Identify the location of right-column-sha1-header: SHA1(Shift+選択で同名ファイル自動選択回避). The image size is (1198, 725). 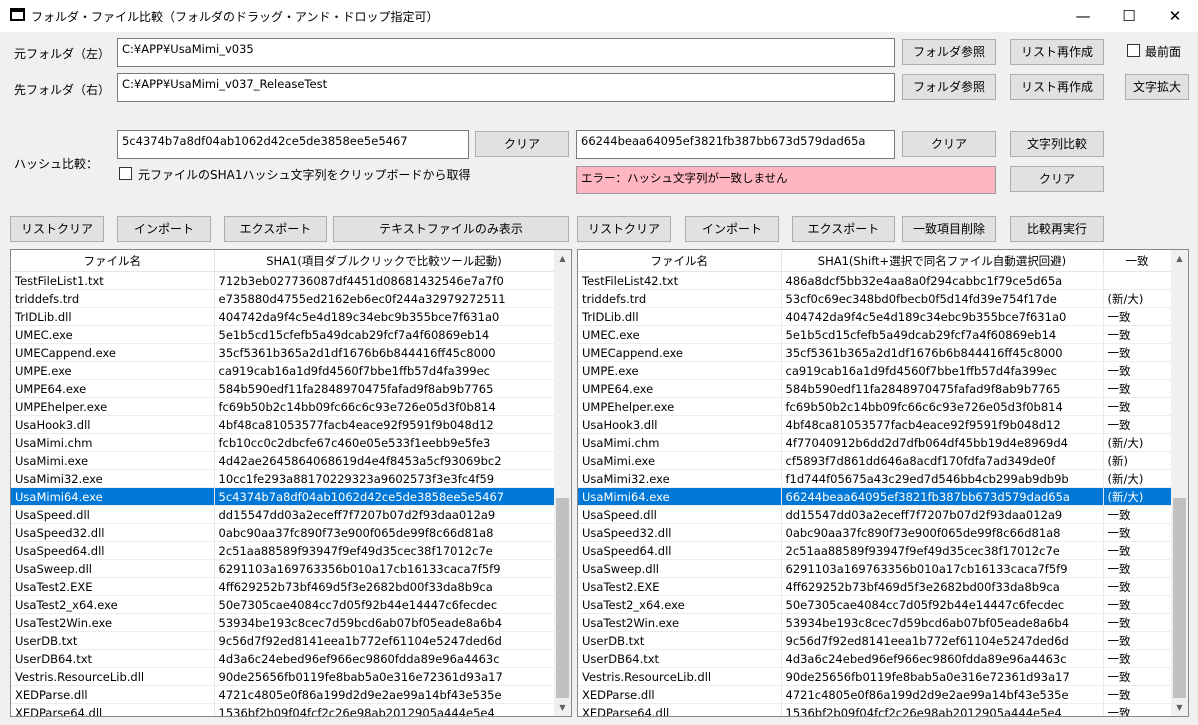
(942, 261).